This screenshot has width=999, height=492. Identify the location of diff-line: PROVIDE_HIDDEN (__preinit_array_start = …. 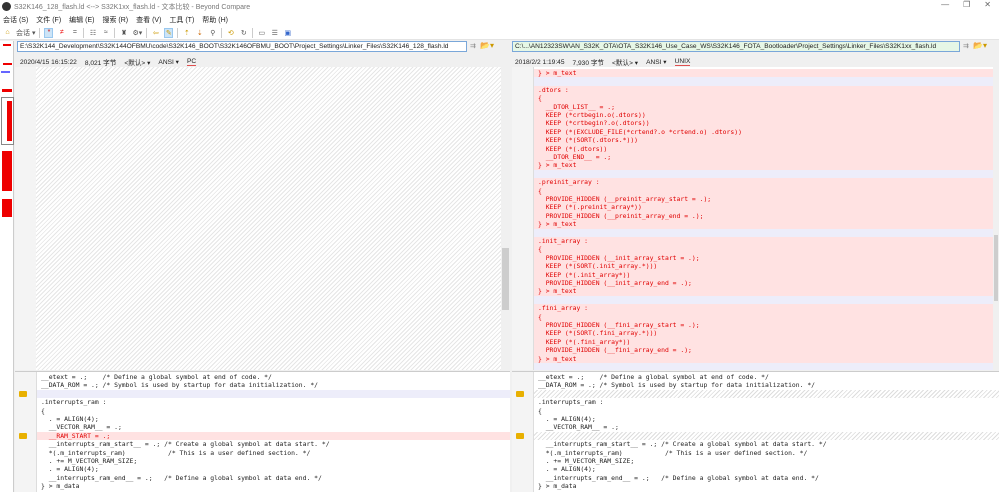
(763, 199).